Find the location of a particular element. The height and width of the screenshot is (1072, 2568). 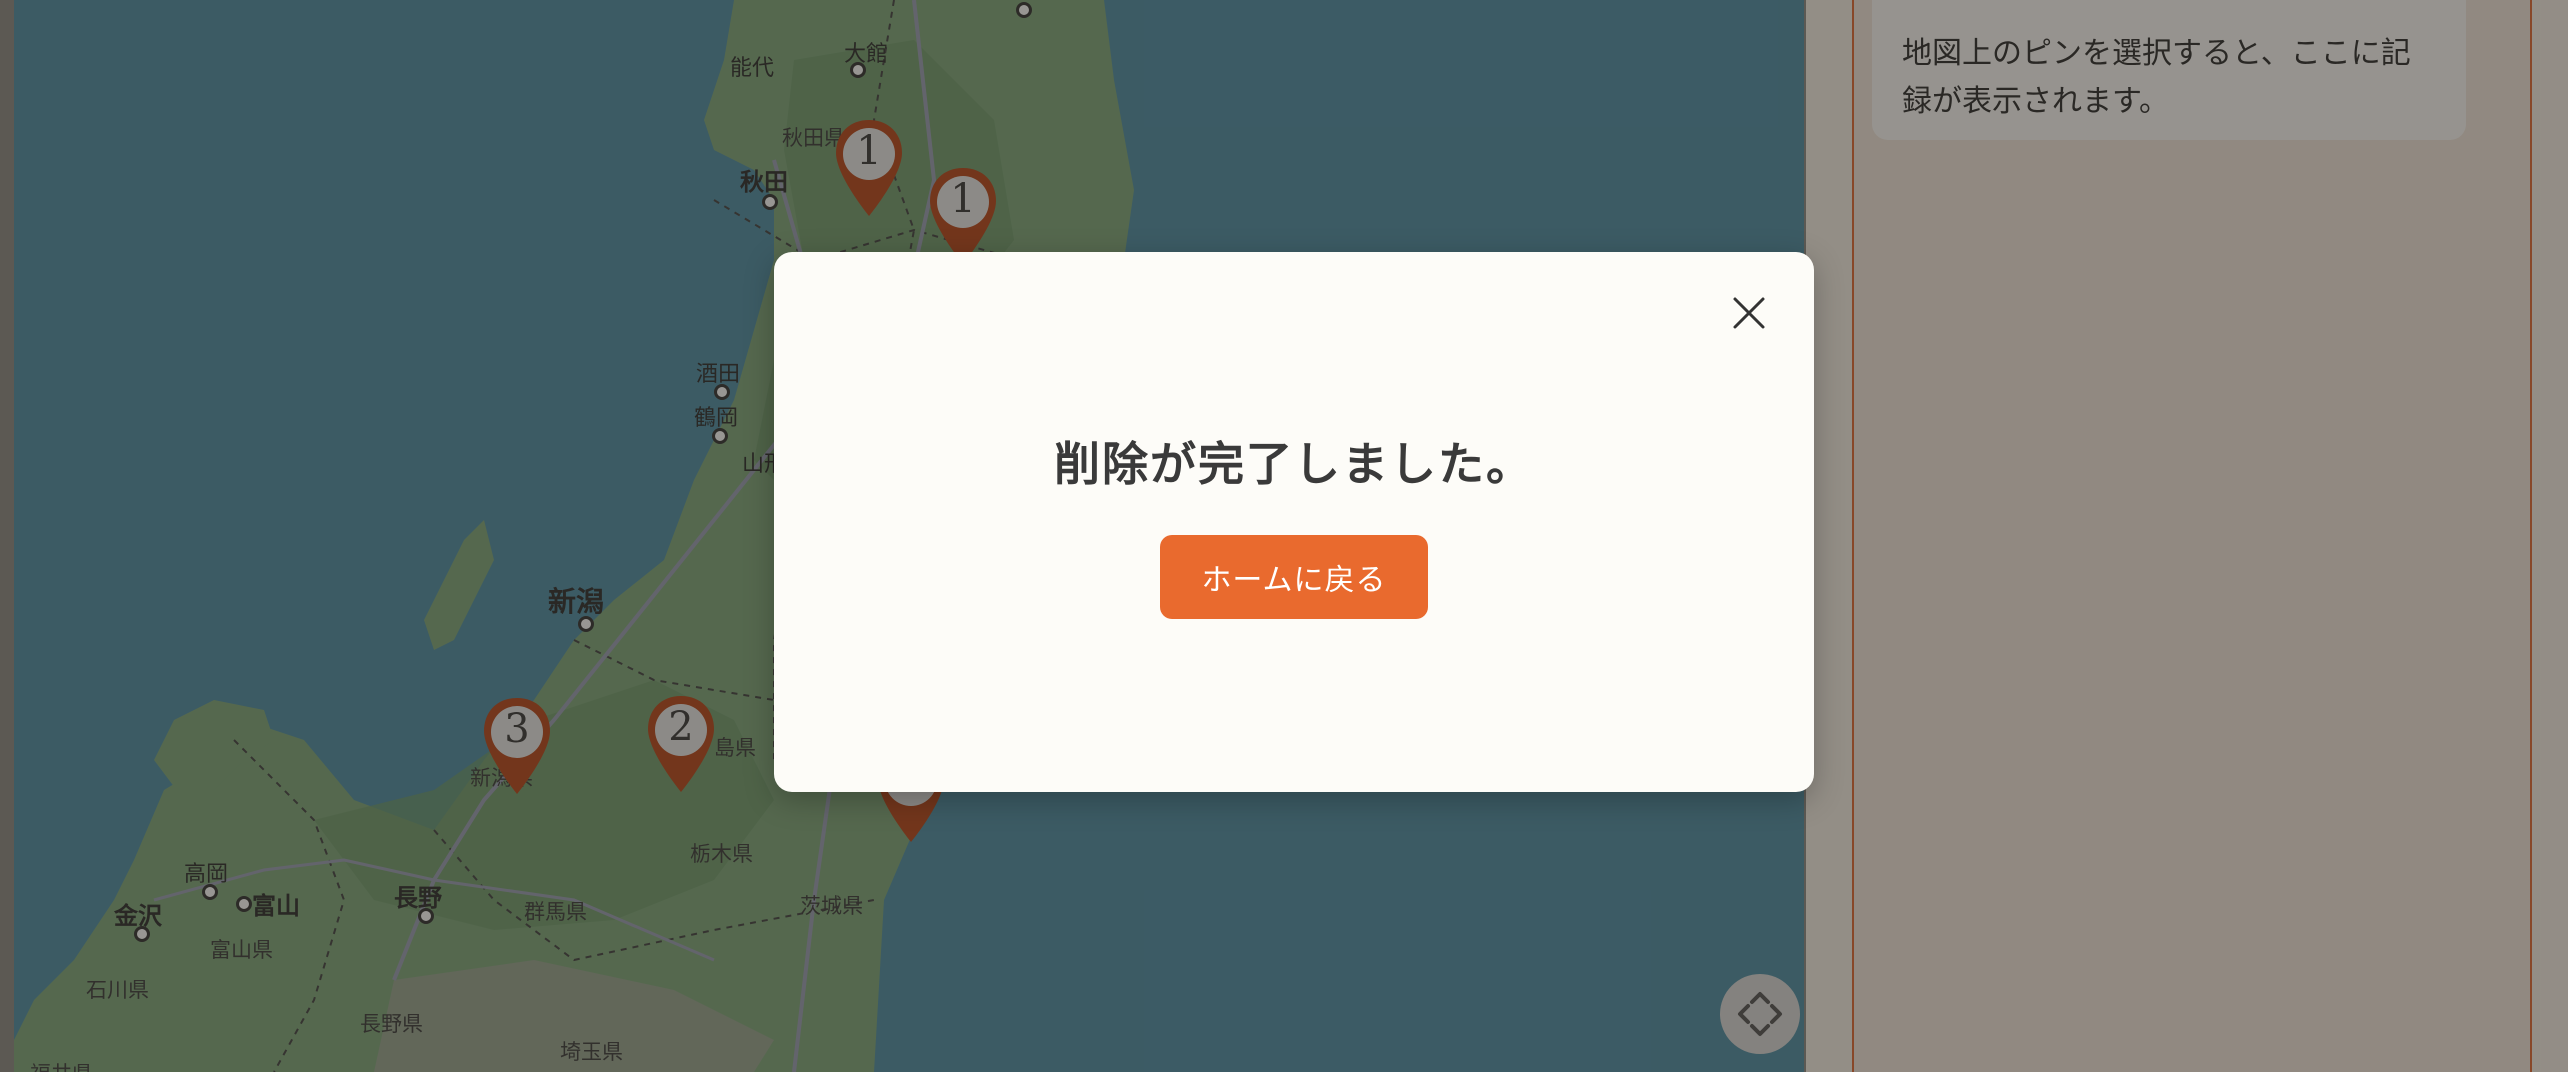

home-button: ホームに戻る is located at coordinates (1294, 577).